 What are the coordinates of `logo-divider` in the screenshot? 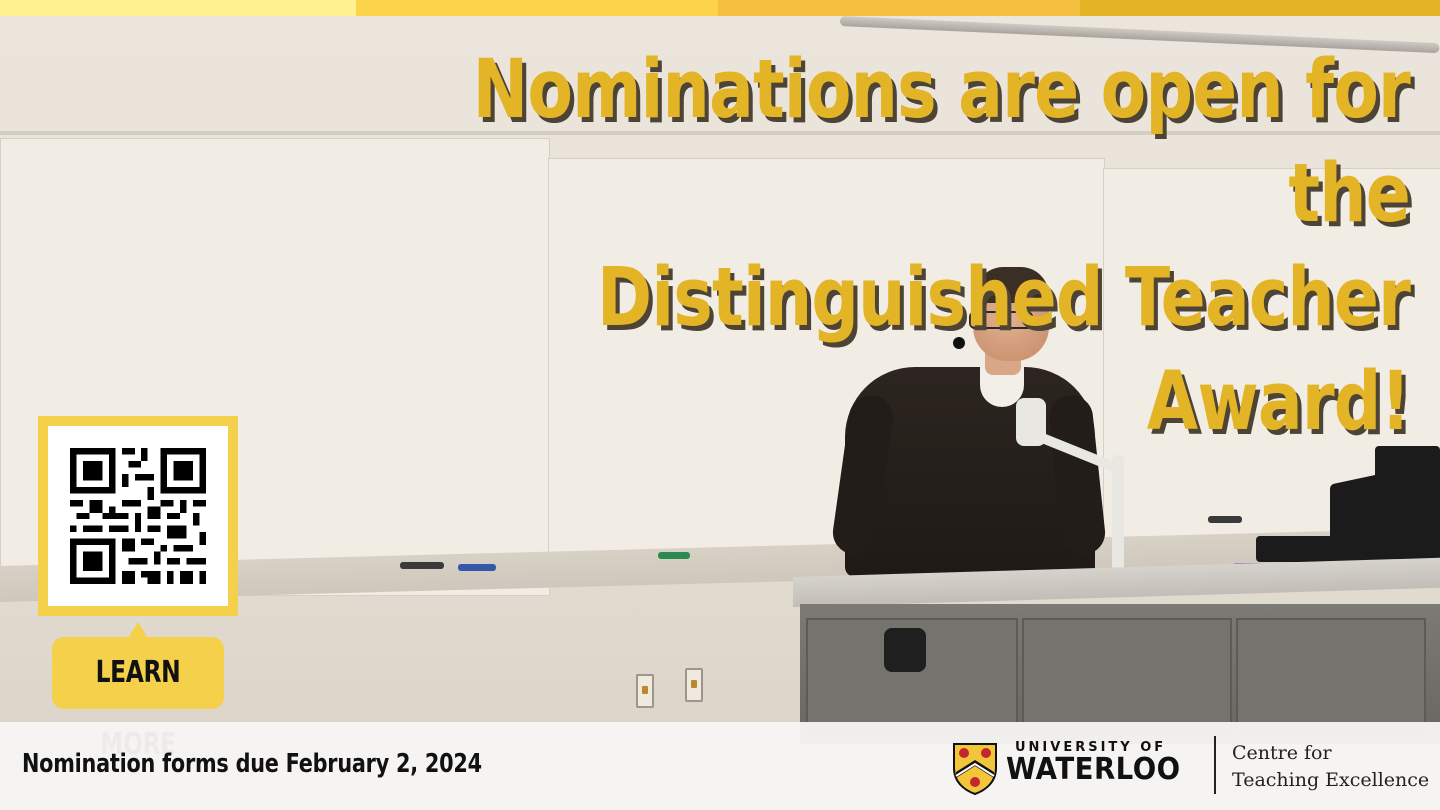 It's located at (1215, 765).